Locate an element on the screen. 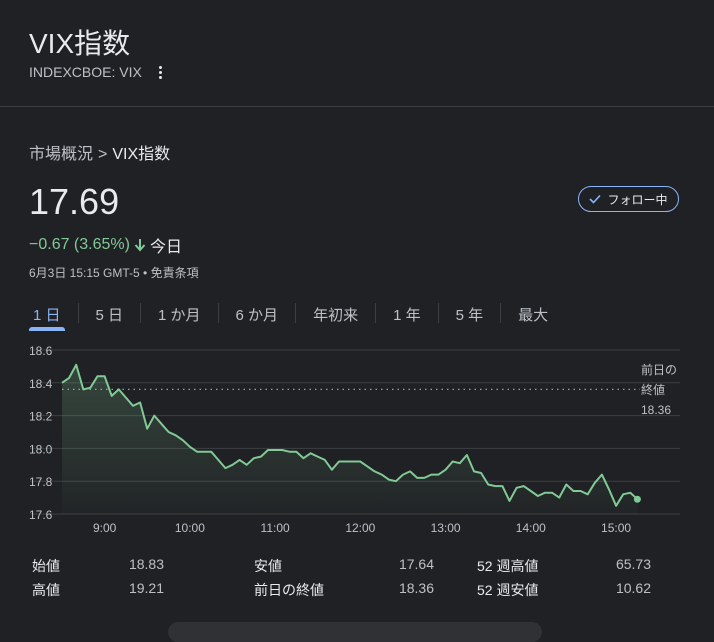 This screenshot has height=642, width=714. breadcrumb: 市場概況 > VIX指数 is located at coordinates (99, 152).